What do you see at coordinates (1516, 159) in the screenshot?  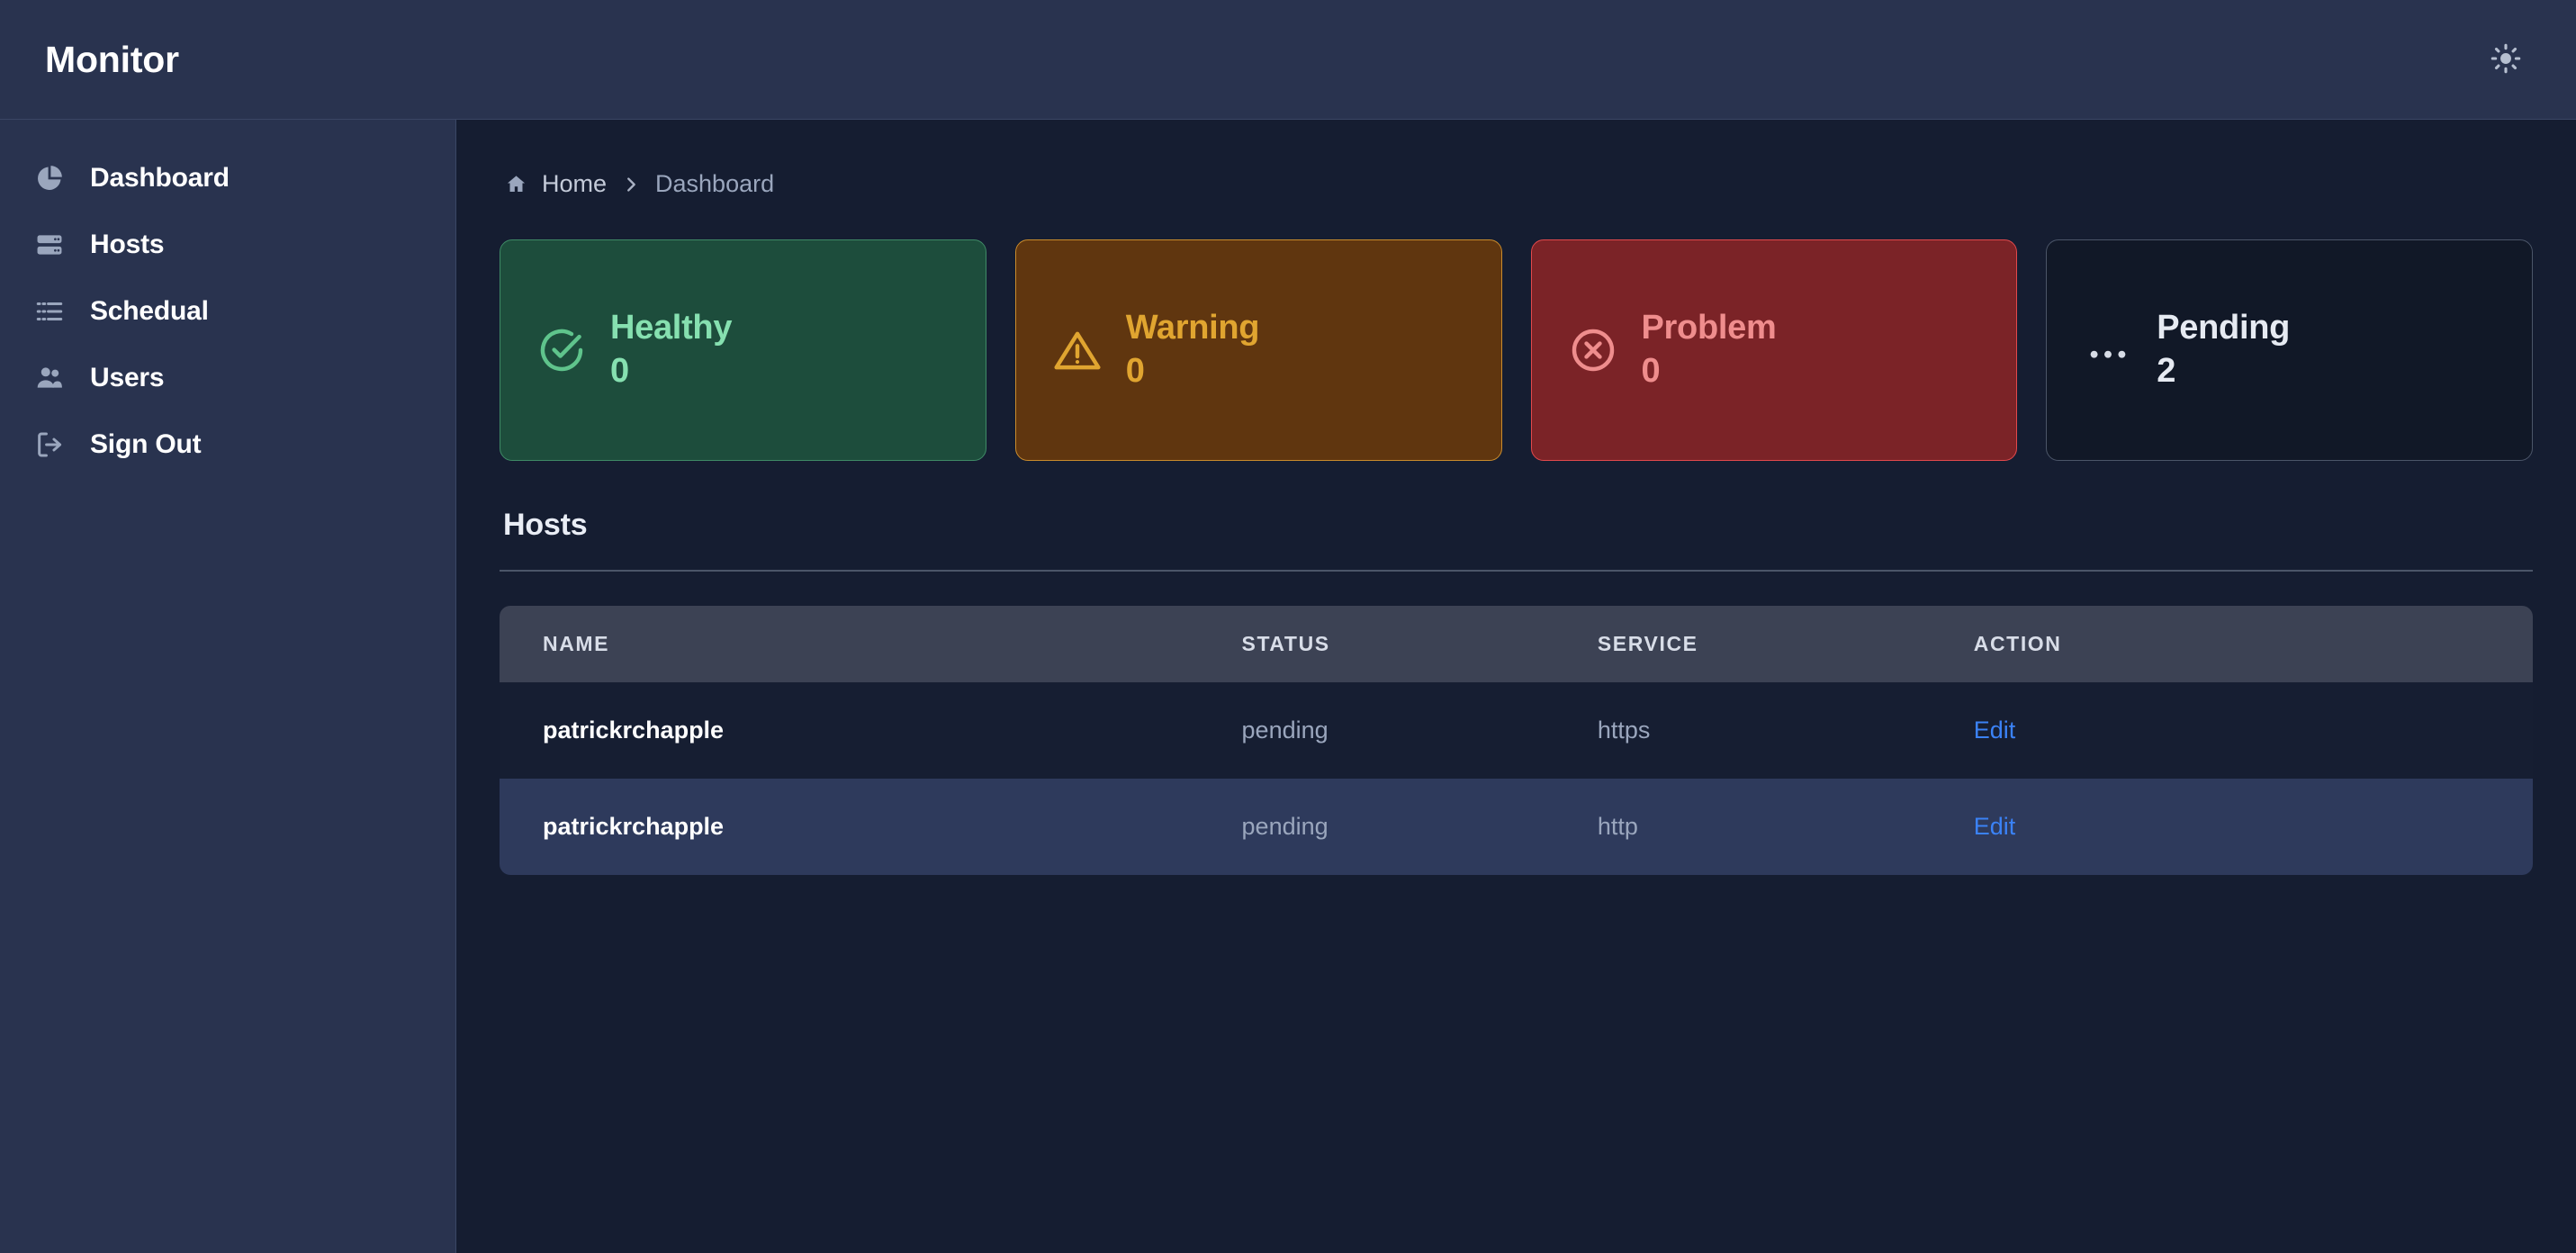 I see `breadcrumb: Home Dashboard` at bounding box center [1516, 159].